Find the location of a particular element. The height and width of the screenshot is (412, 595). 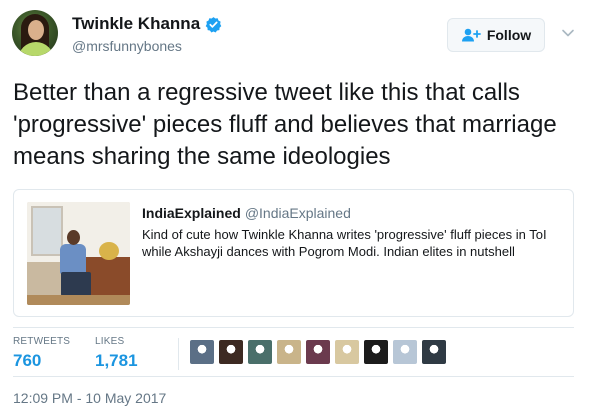

author-name-row: Twinkle Khanna is located at coordinates (147, 24).